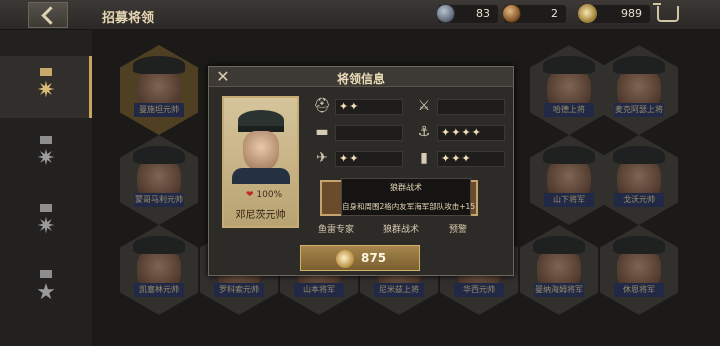  What do you see at coordinates (534, 13) in the screenshot?
I see `resource-bronze: 2` at bounding box center [534, 13].